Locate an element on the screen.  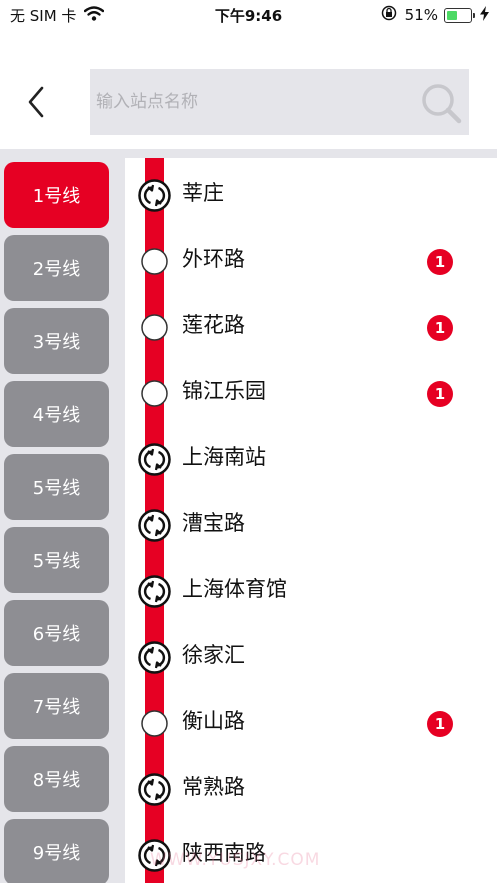
chevron-left-icon is located at coordinates (36, 102).